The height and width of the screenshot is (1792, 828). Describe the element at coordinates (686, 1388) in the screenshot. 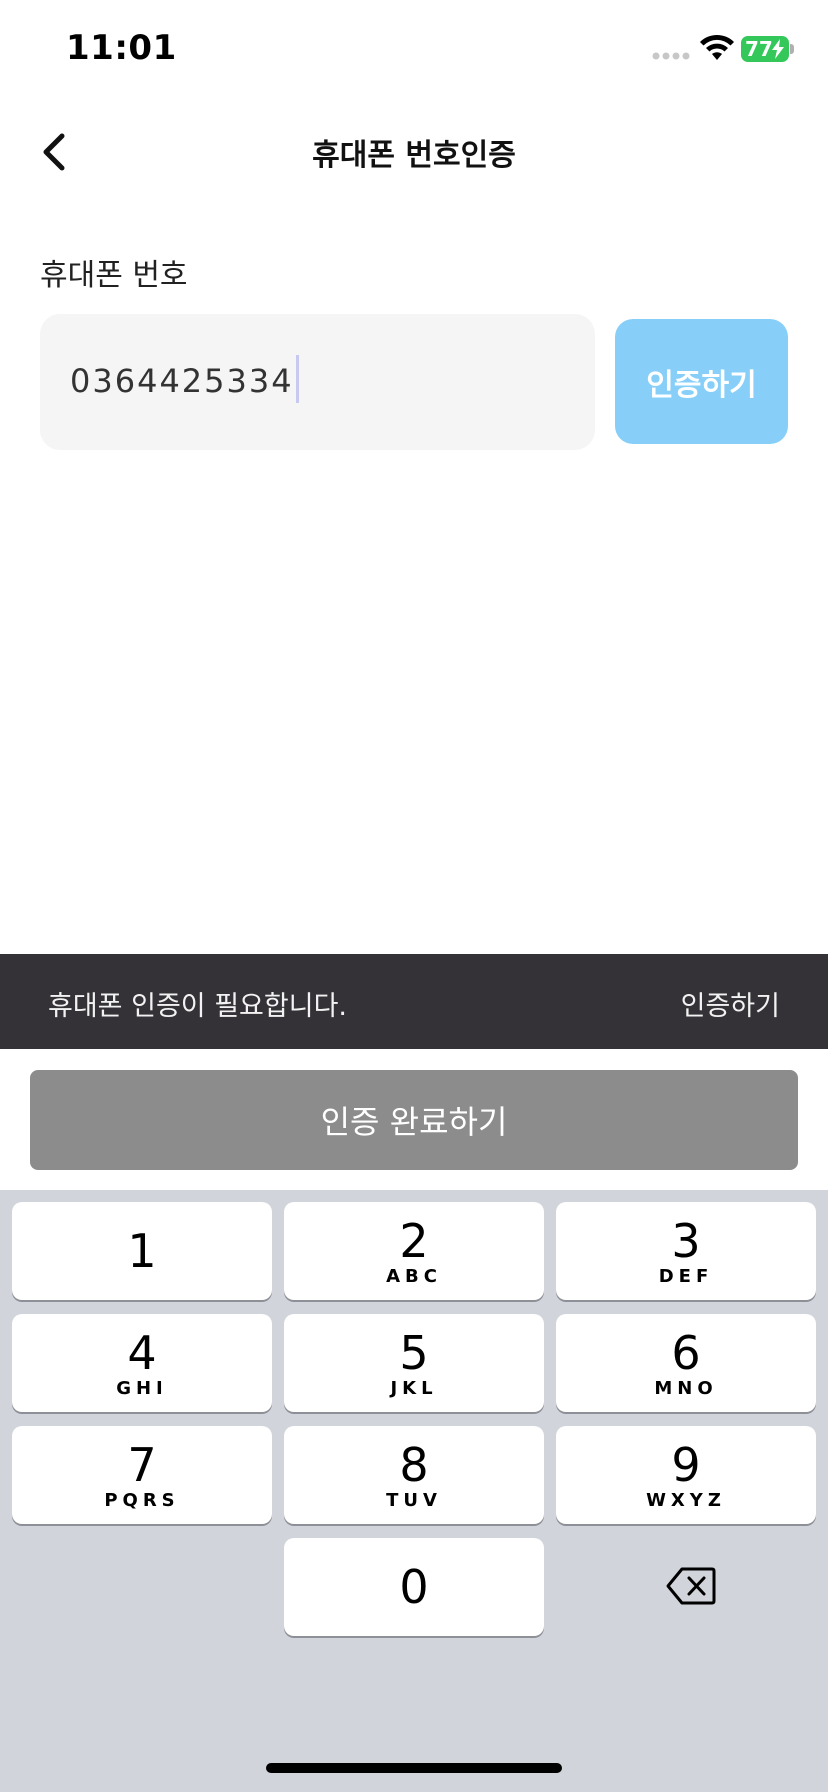

I see `key-letters: MNO` at that location.